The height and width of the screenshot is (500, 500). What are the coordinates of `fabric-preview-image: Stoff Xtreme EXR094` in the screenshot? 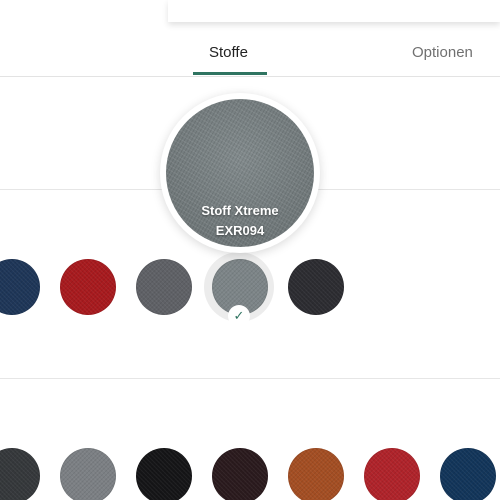 It's located at (240, 173).